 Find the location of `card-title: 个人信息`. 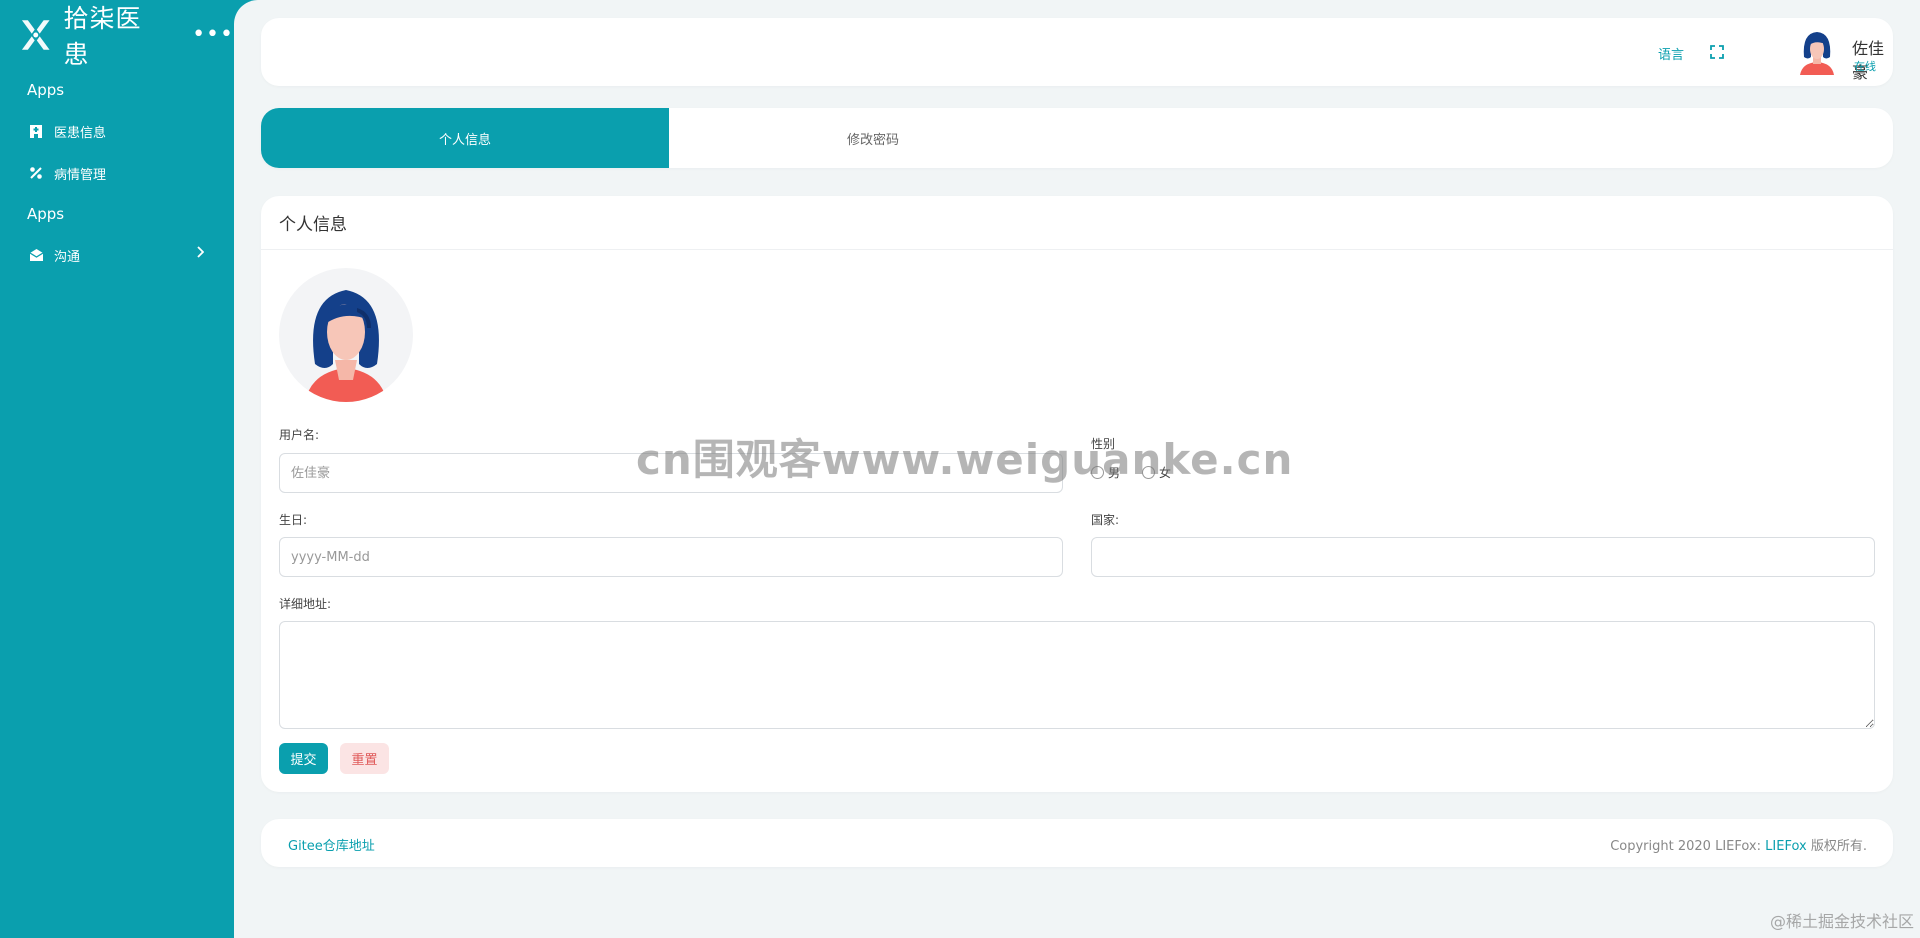

card-title: 个人信息 is located at coordinates (1077, 223).